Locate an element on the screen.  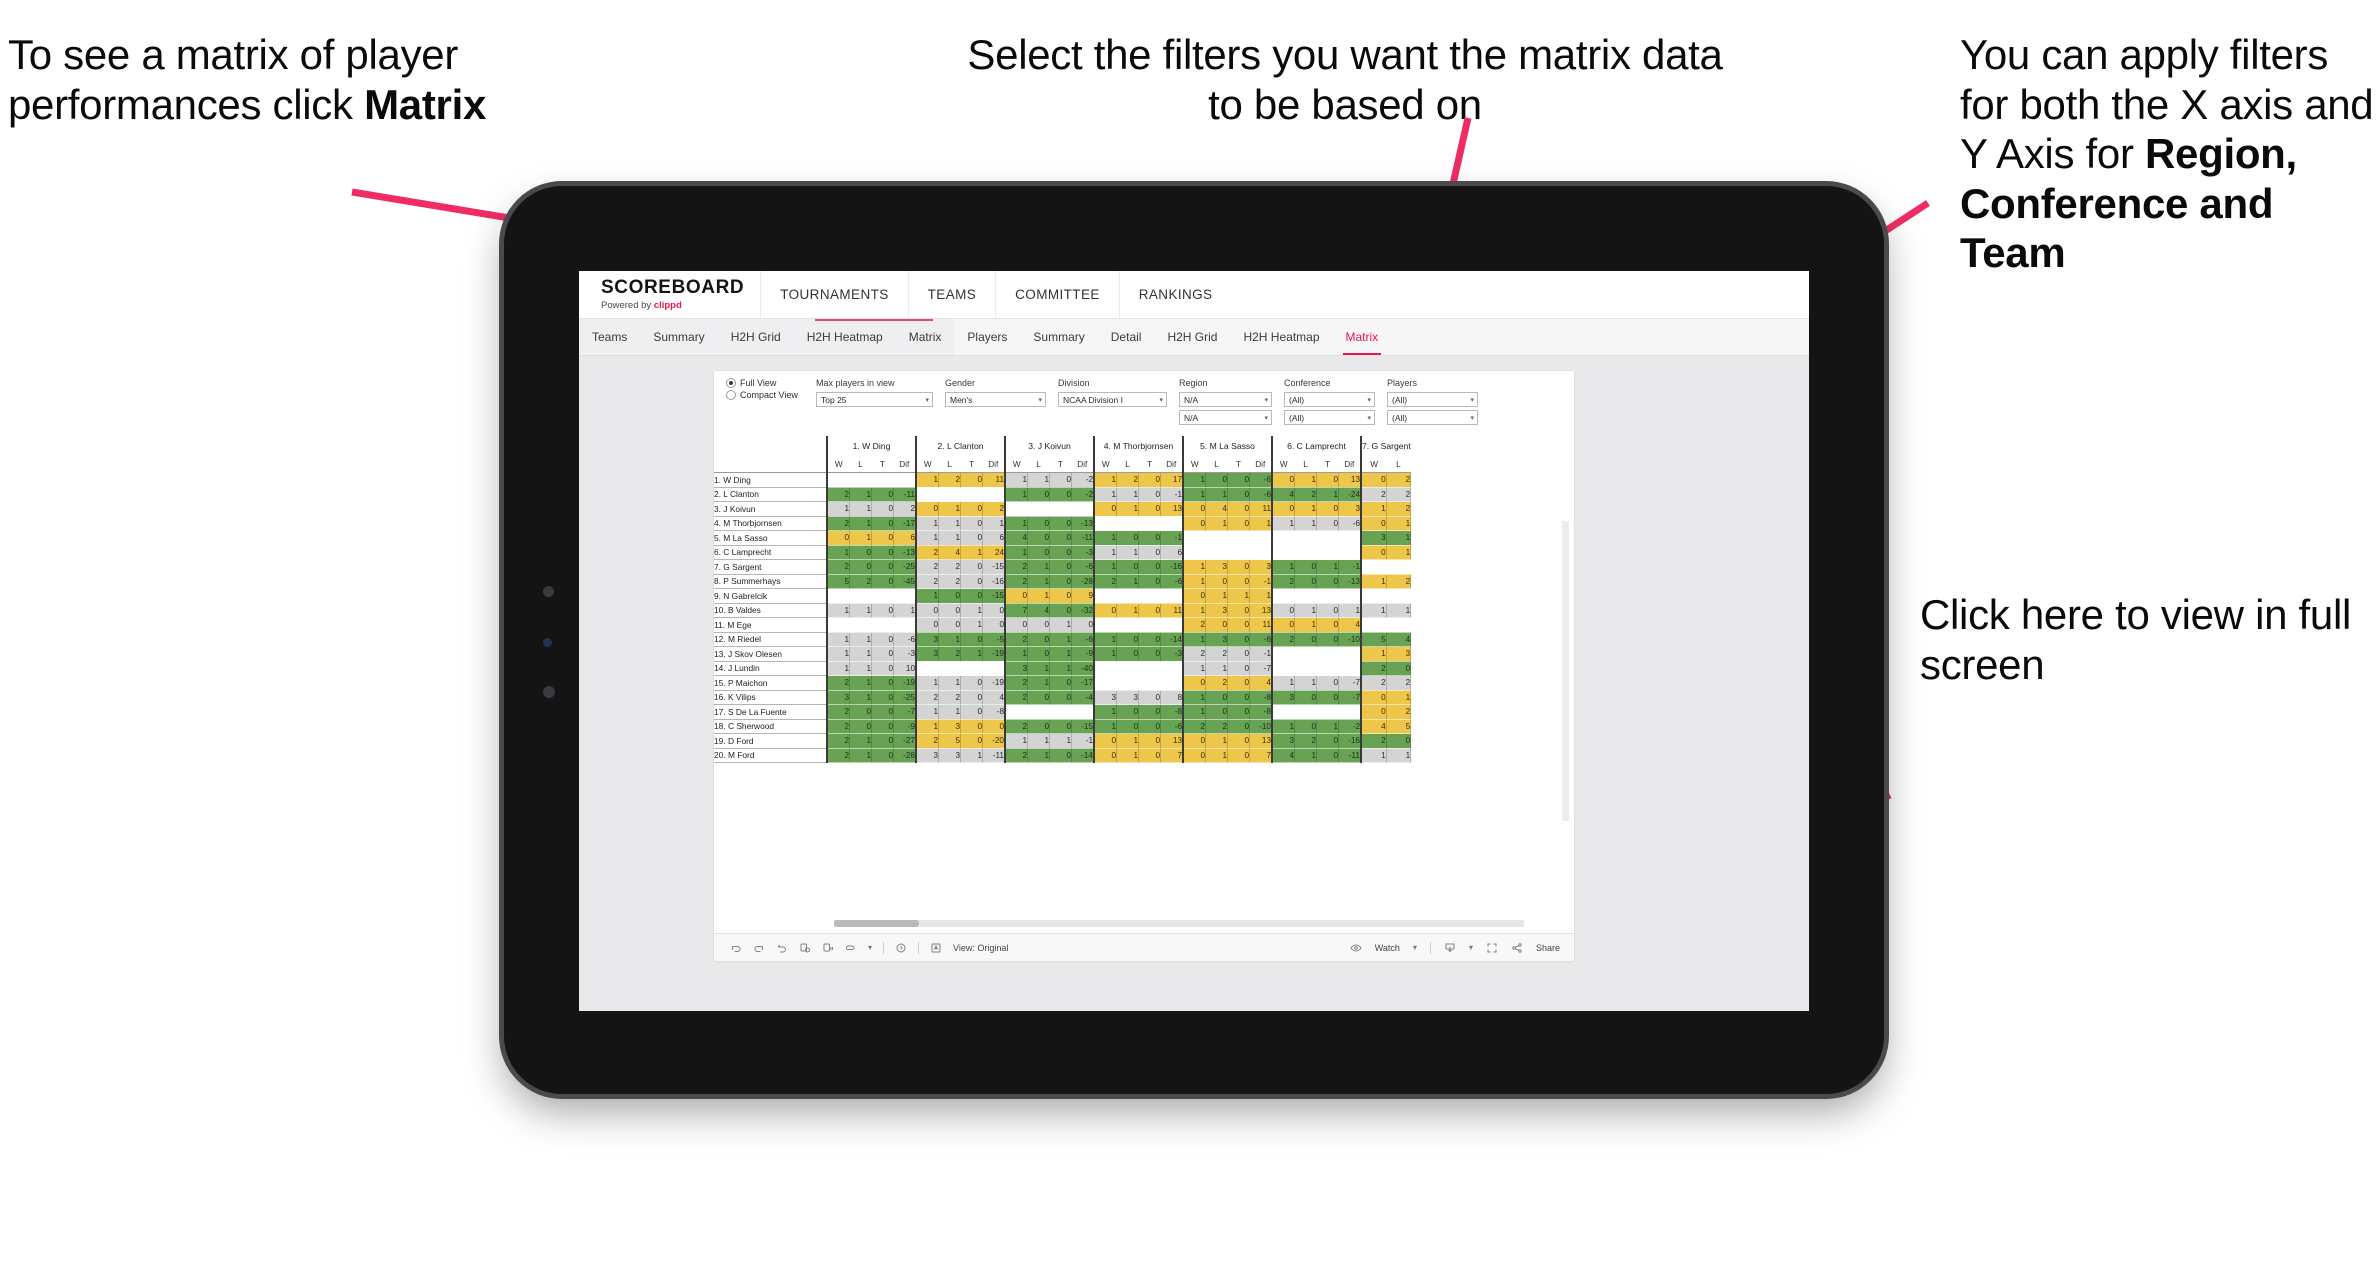
watch-label: Watch is located at coordinates (1387, 948).